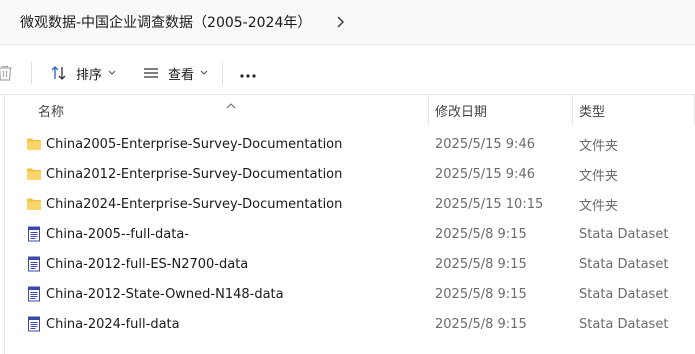 This screenshot has width=695, height=354. What do you see at coordinates (165, 22) in the screenshot?
I see `breadcrumb-current-folder: 微观数据-中国企业调查数据（2005-2024年）` at bounding box center [165, 22].